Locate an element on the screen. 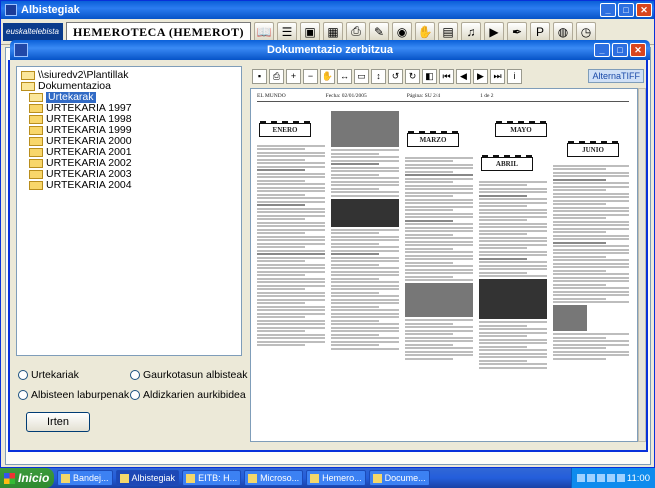 The height and width of the screenshot is (488, 655). prev-page-icon: ◀ is located at coordinates (463, 76).